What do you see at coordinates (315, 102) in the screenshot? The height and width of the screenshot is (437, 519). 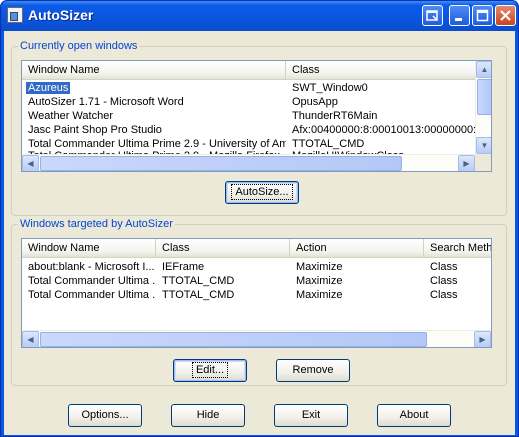 I see `class-cell: OpusApp` at bounding box center [315, 102].